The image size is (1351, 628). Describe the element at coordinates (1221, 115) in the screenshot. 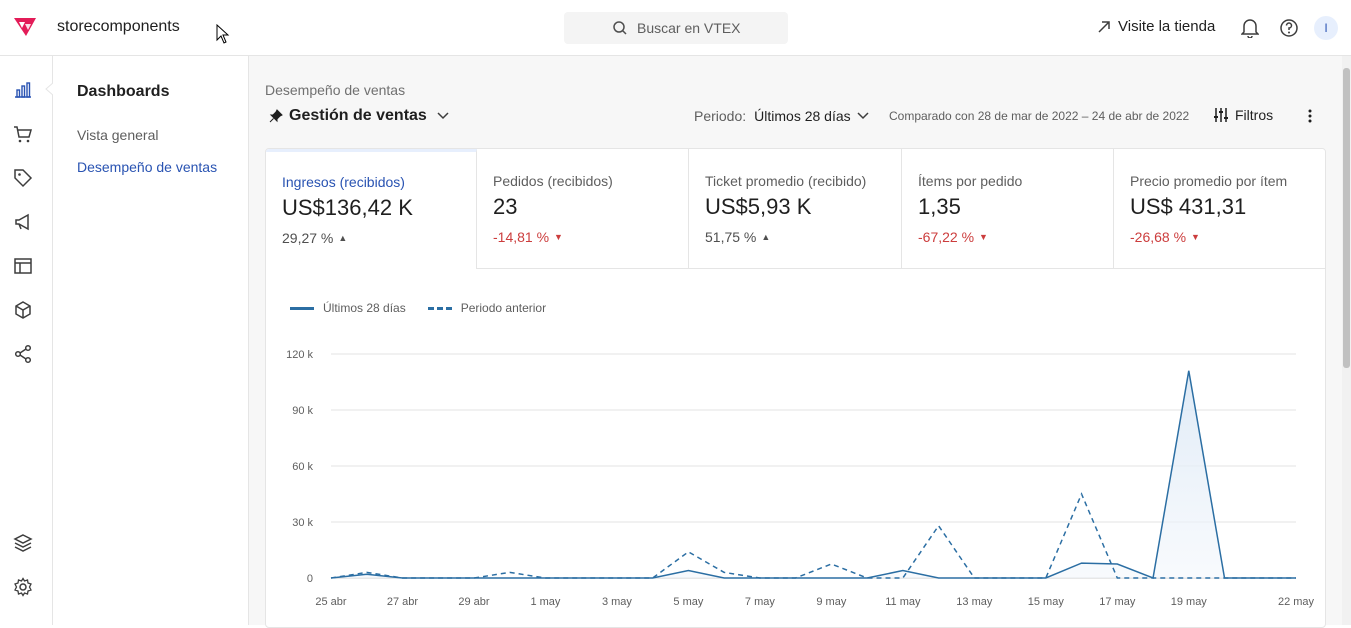

I see `sliders-icon` at that location.